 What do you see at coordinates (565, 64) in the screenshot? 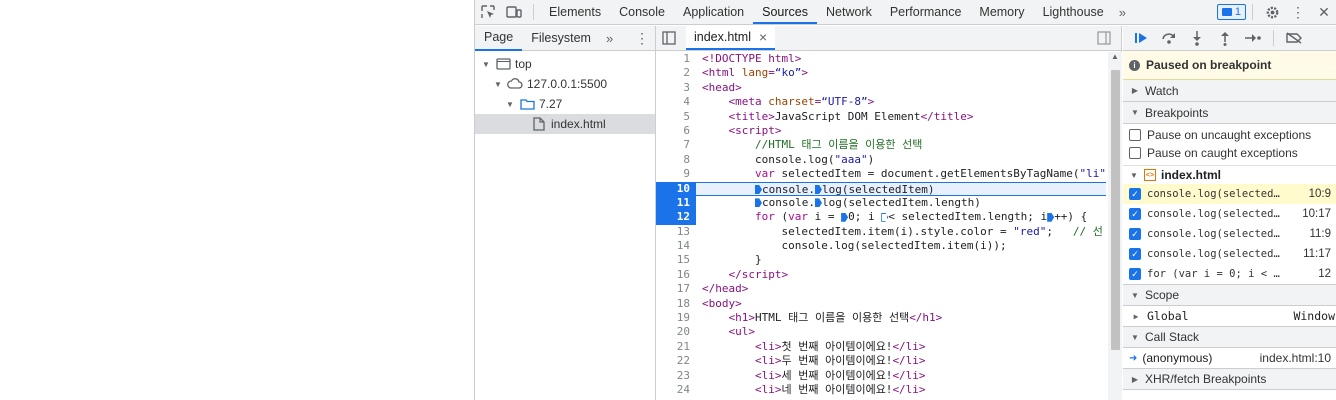
I see `tree-item-top: ▼ top` at bounding box center [565, 64].